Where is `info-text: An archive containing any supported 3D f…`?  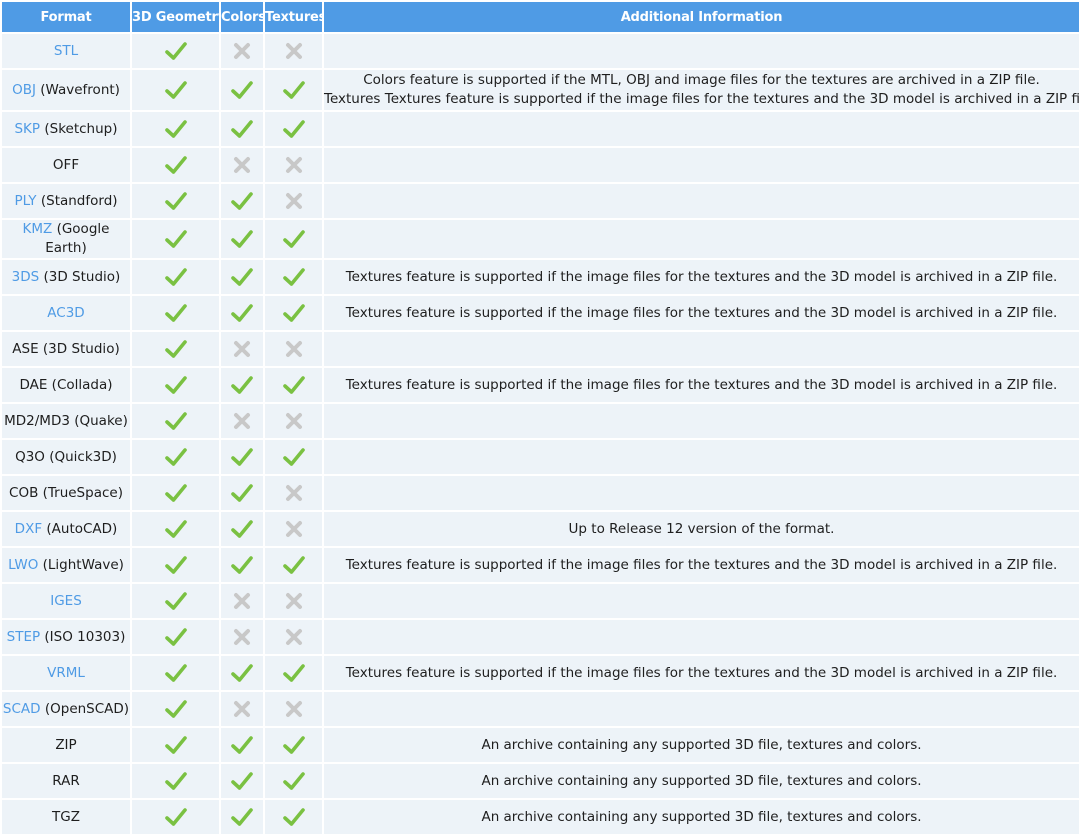 info-text: An archive containing any supported 3D f… is located at coordinates (701, 780).